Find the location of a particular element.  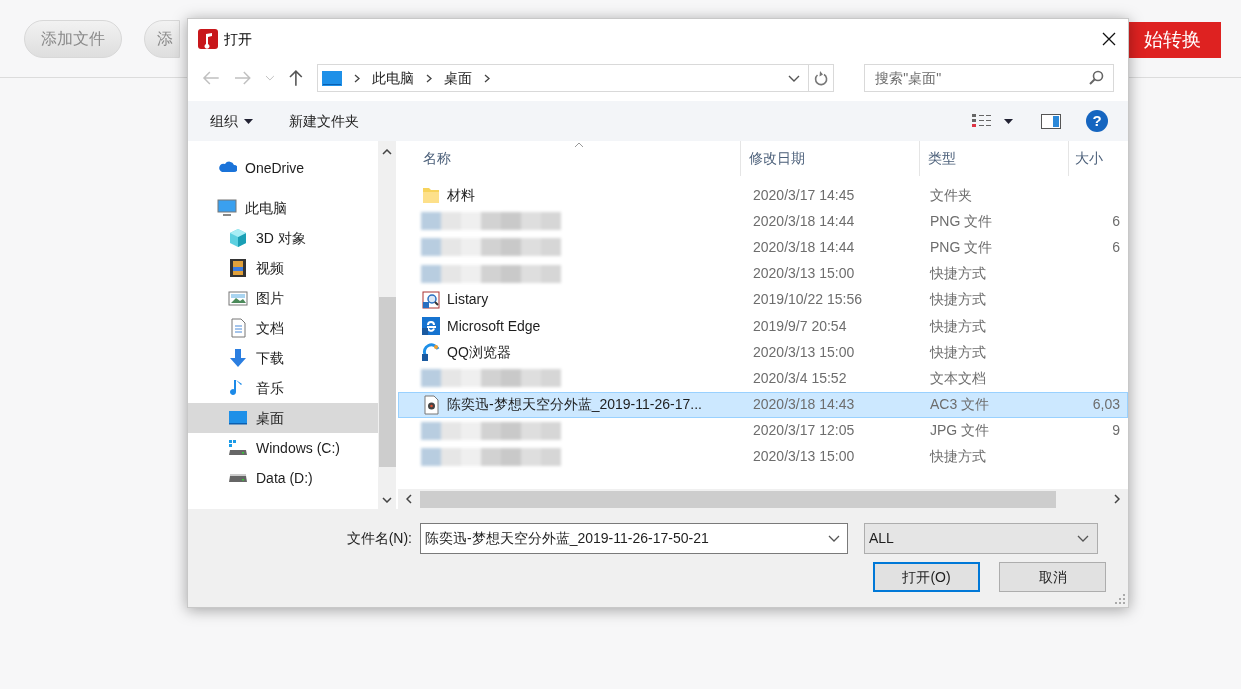

type-cell-text: AC3 文件 is located at coordinates (960, 405).